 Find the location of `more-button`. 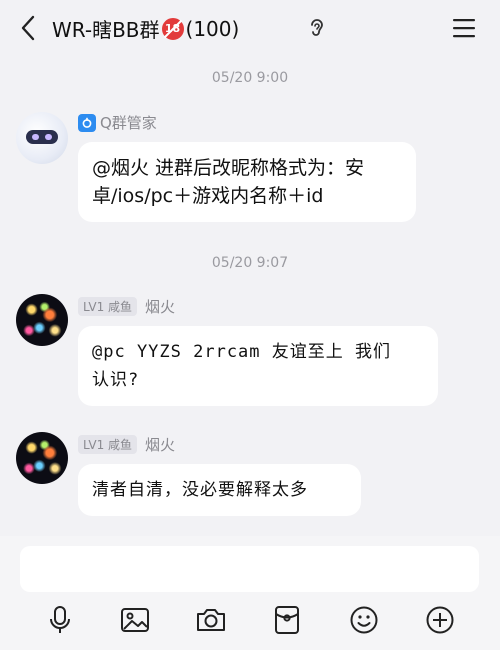

more-button is located at coordinates (440, 620).